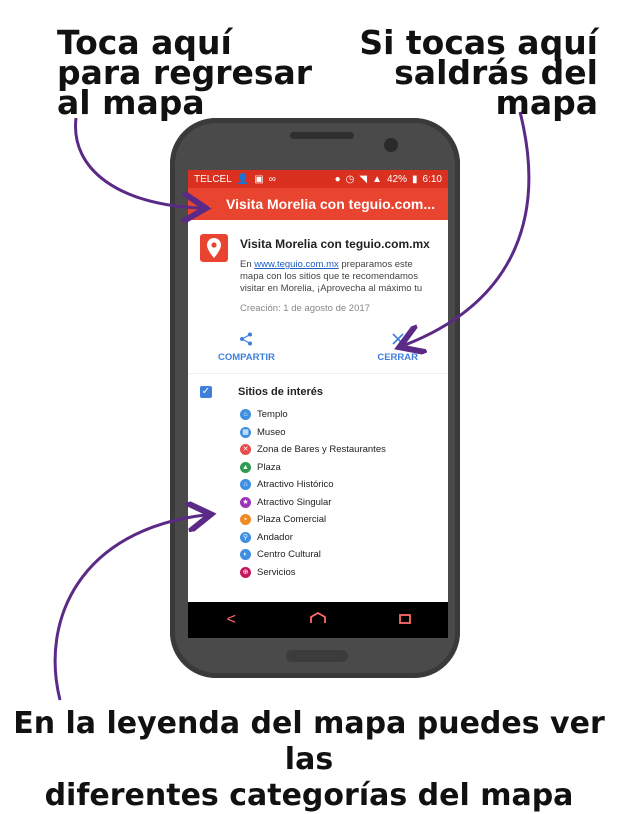 This screenshot has height=814, width=618. Describe the element at coordinates (245, 502) in the screenshot. I see `star-icon: ★` at that location.